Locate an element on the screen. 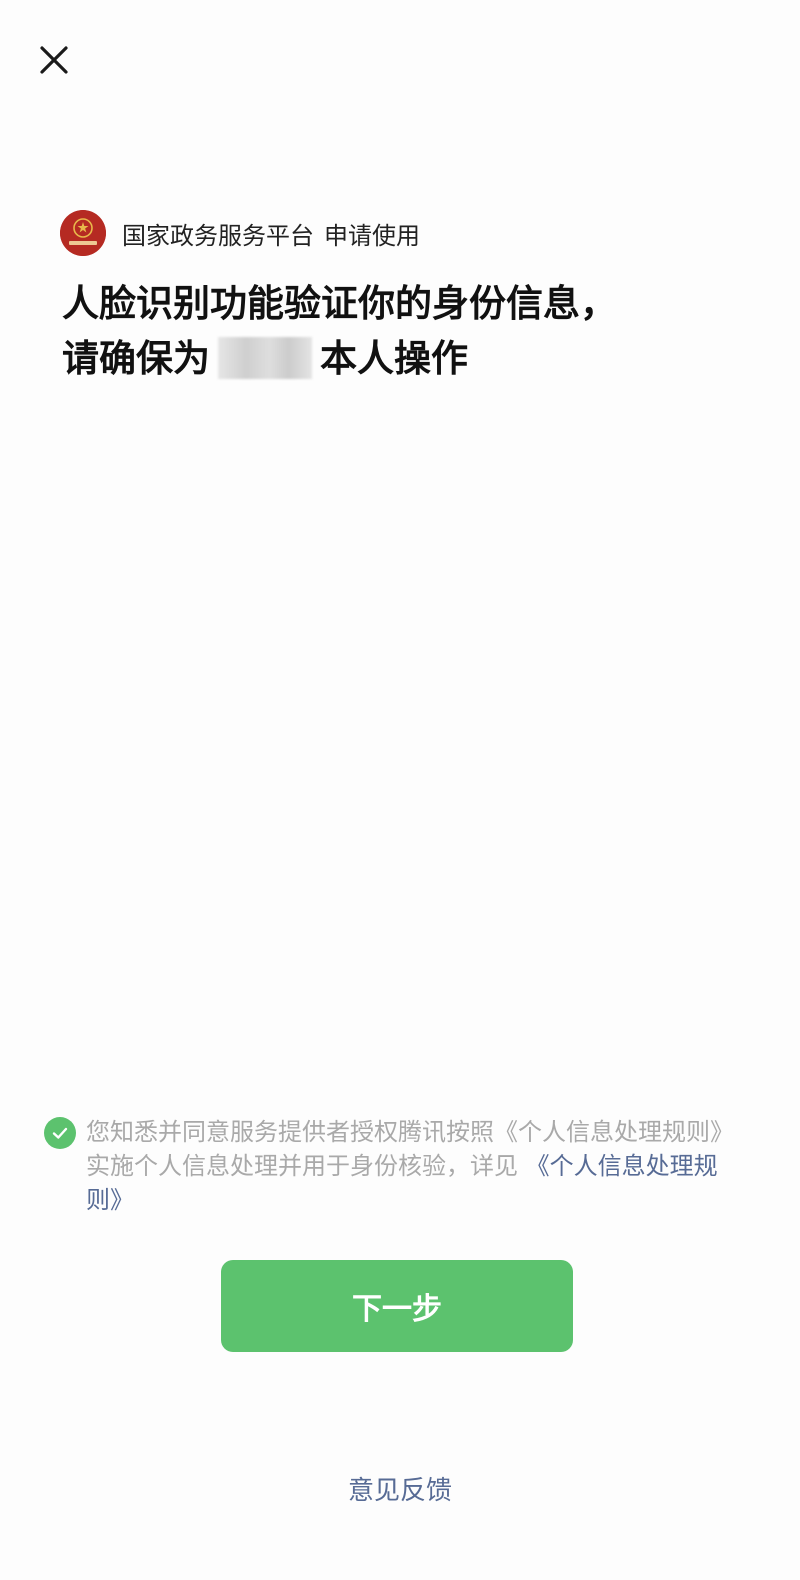 Image resolution: width=800 pixels, height=1580 pixels. requester-info: 国家政务服务平台 申请使用 is located at coordinates (240, 233).